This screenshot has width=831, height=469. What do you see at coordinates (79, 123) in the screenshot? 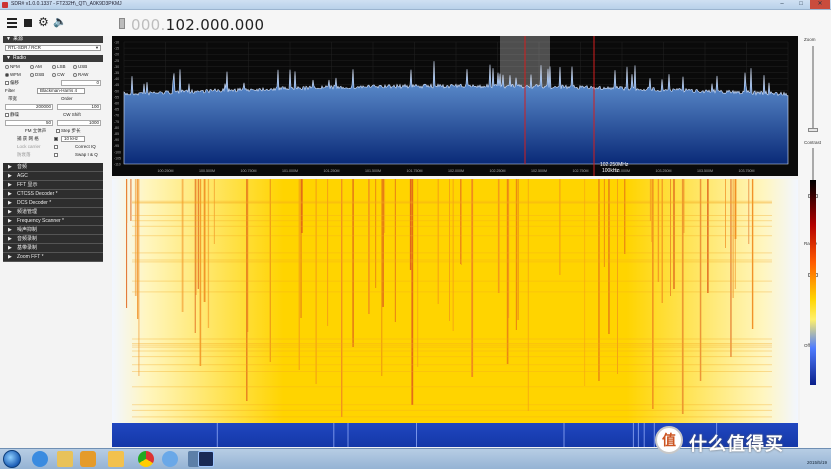
I see `cw-shift-input: 1000` at bounding box center [79, 123].